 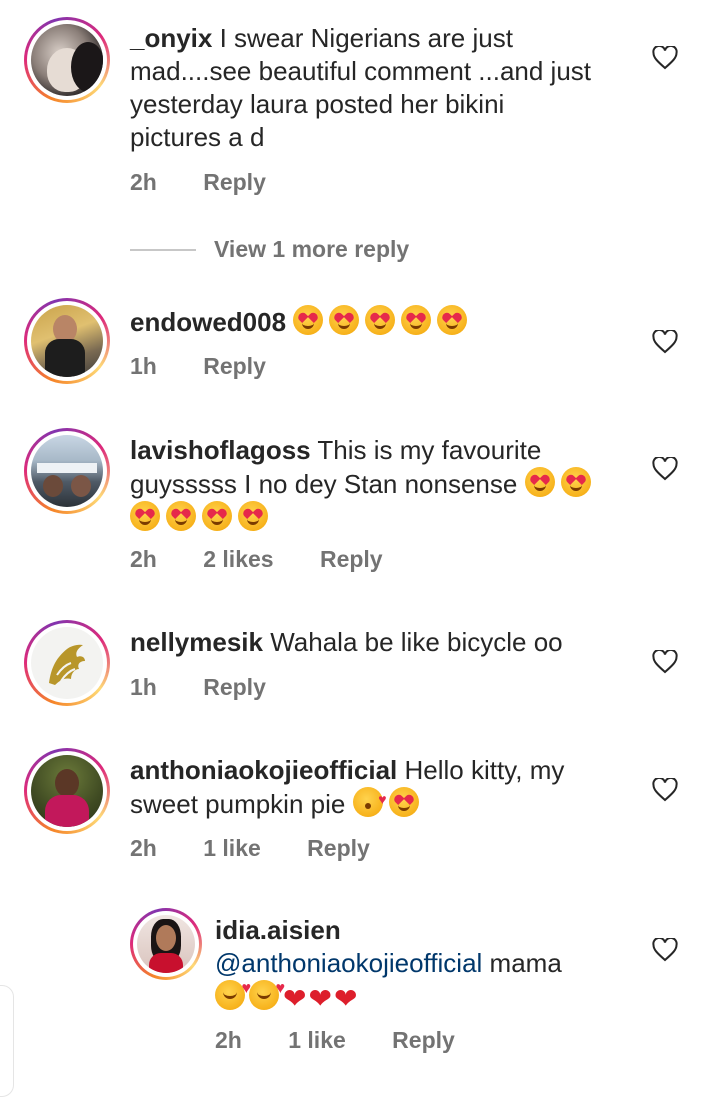 I want to click on username: anthoniaokojieofficial, so click(x=263, y=770).